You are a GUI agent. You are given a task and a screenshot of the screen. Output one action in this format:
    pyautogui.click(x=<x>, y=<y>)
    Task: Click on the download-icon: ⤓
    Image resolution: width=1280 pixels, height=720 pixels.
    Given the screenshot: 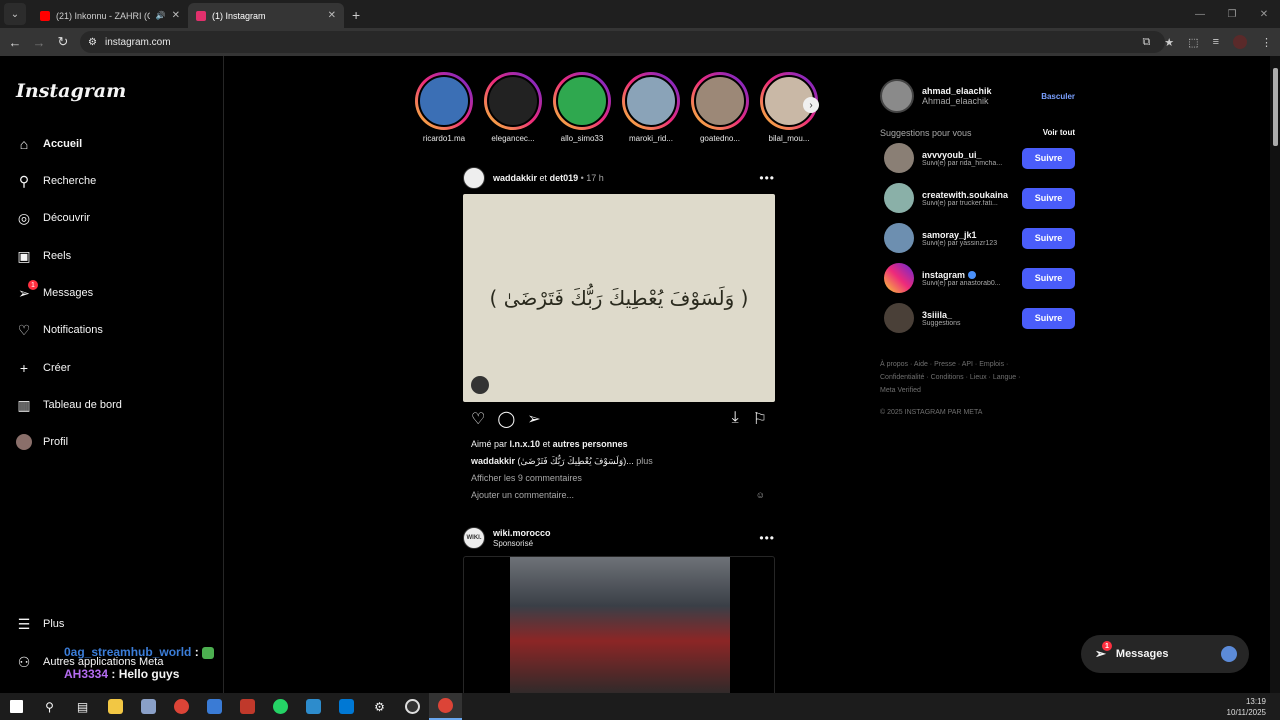 What is the action you would take?
    pyautogui.click(x=735, y=419)
    